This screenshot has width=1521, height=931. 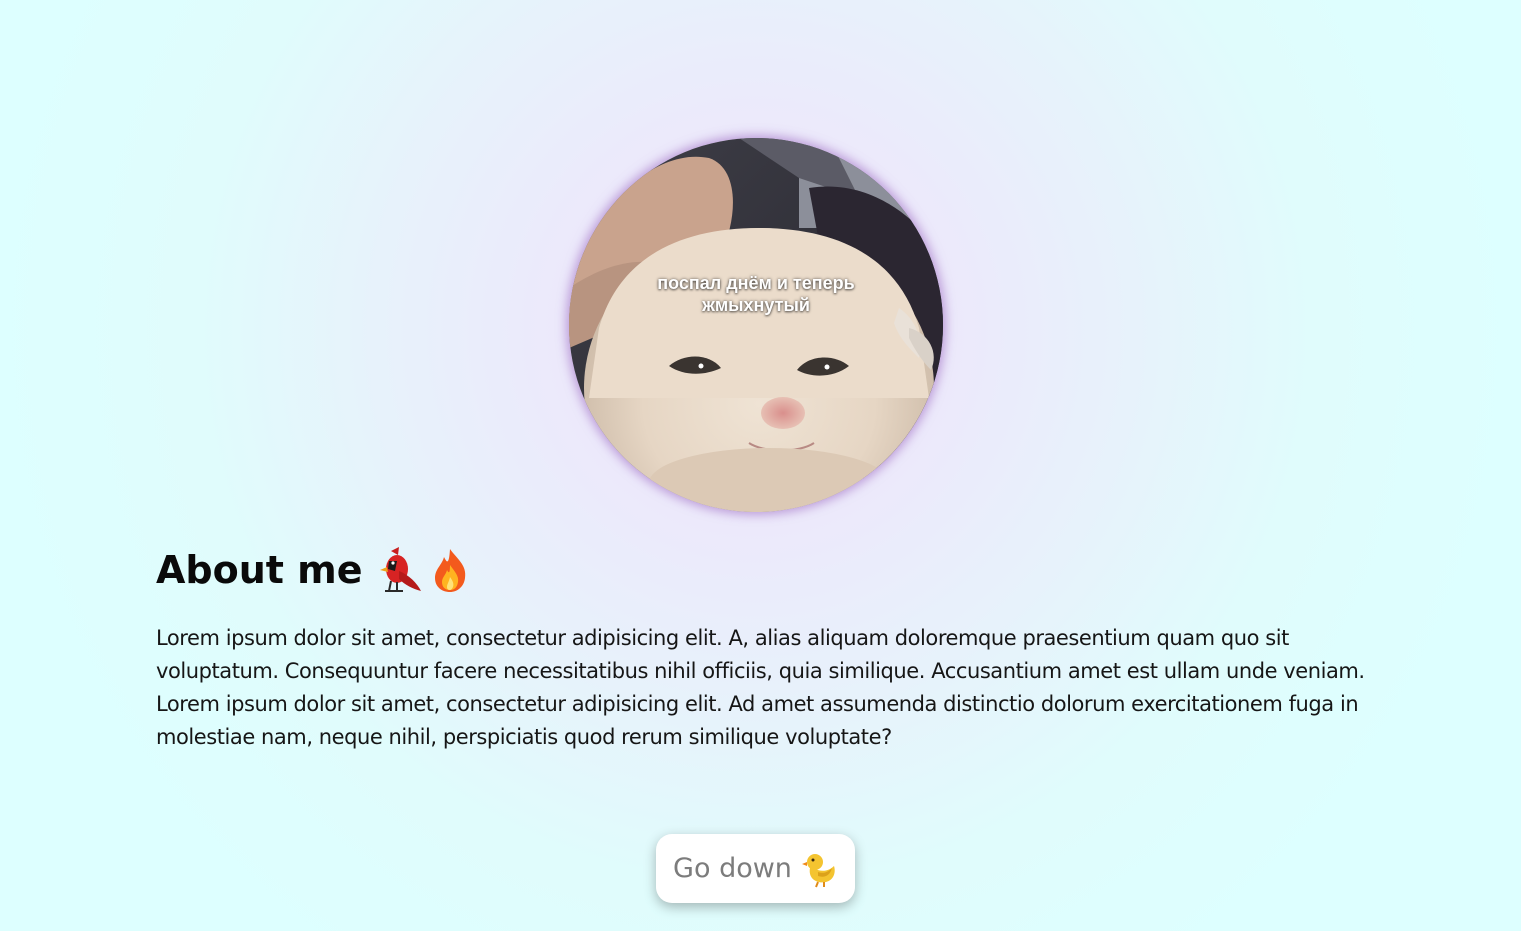 I want to click on about-title-text: About me, so click(x=259, y=570).